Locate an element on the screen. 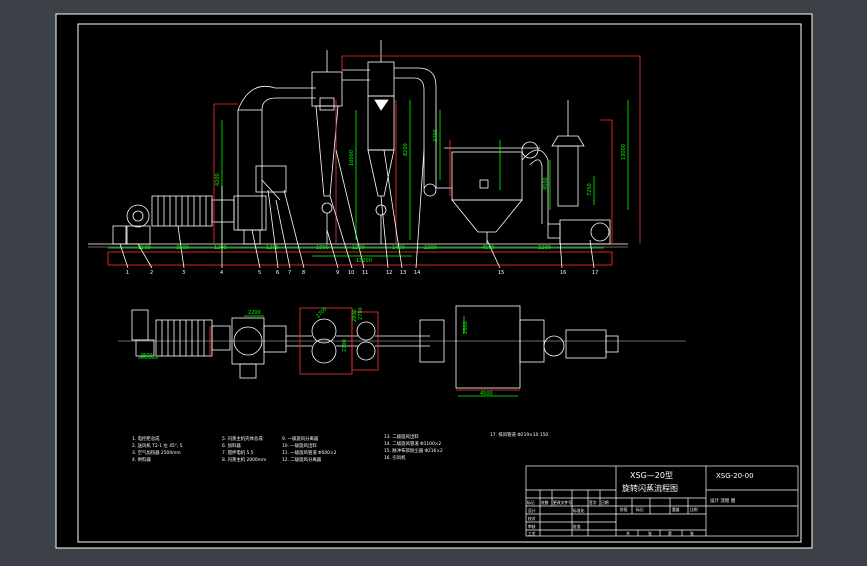 Image resolution: width=867 pixels, height=566 pixels. vdim-text: 8200 is located at coordinates (406, 149).